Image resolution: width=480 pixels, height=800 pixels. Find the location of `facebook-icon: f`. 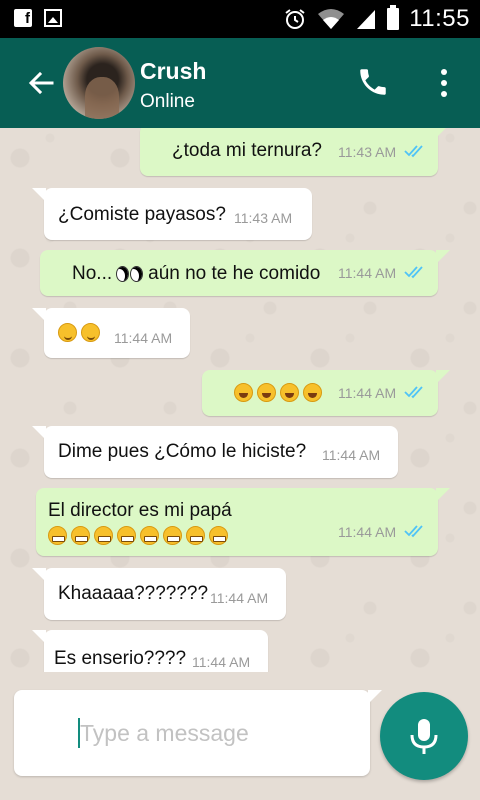

facebook-icon: f is located at coordinates (23, 18).